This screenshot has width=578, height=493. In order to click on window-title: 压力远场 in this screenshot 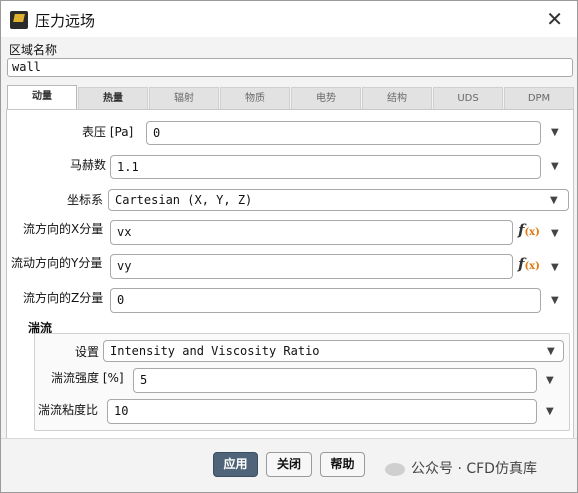, I will do `click(65, 21)`.